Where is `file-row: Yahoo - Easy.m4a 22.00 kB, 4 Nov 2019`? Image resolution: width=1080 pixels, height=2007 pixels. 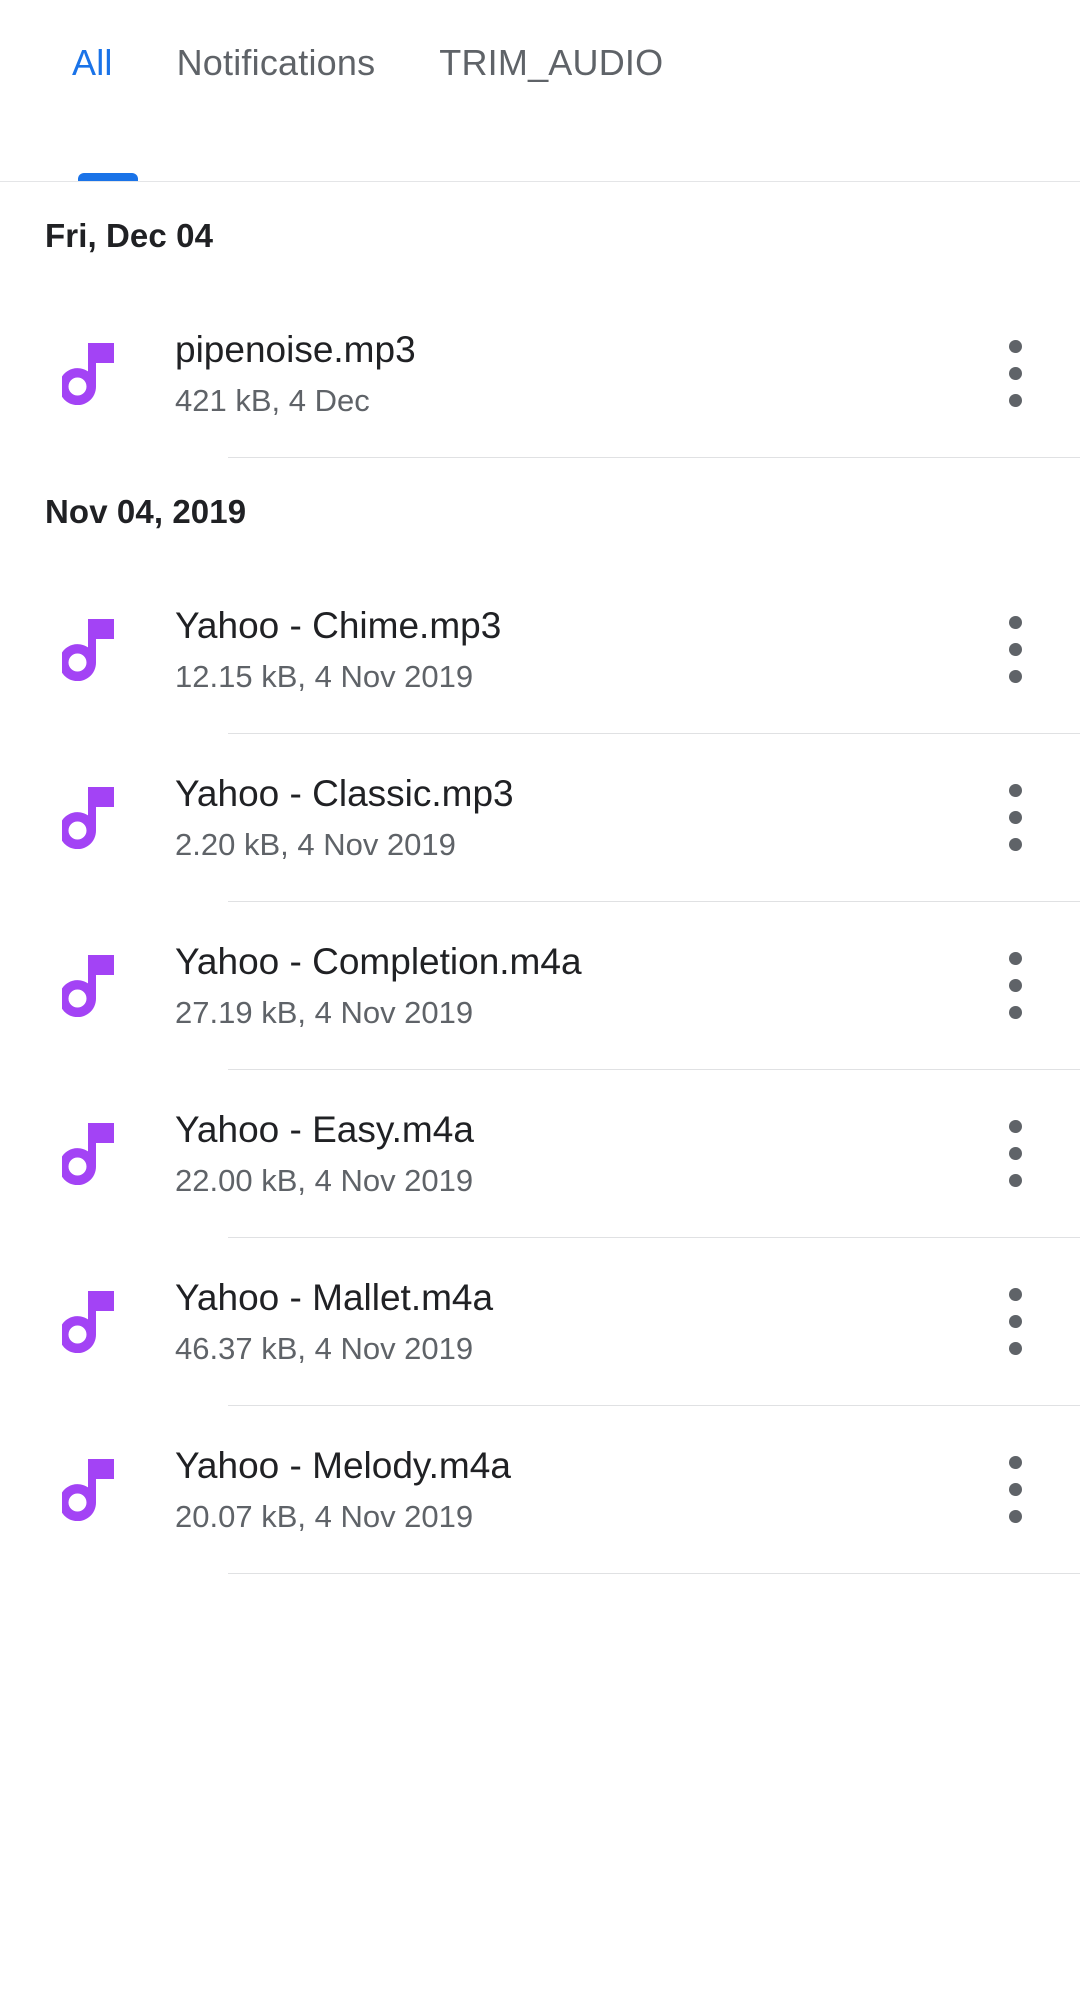 file-row: Yahoo - Easy.m4a 22.00 kB, 4 Nov 2019 is located at coordinates (540, 1153).